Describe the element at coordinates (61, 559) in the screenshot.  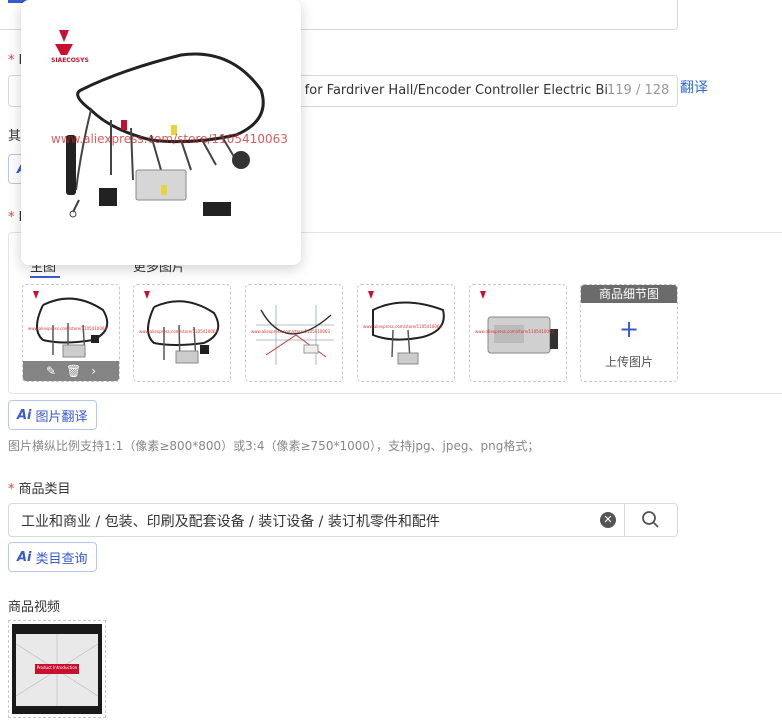
I see `category-query-label: 类目查询` at that location.